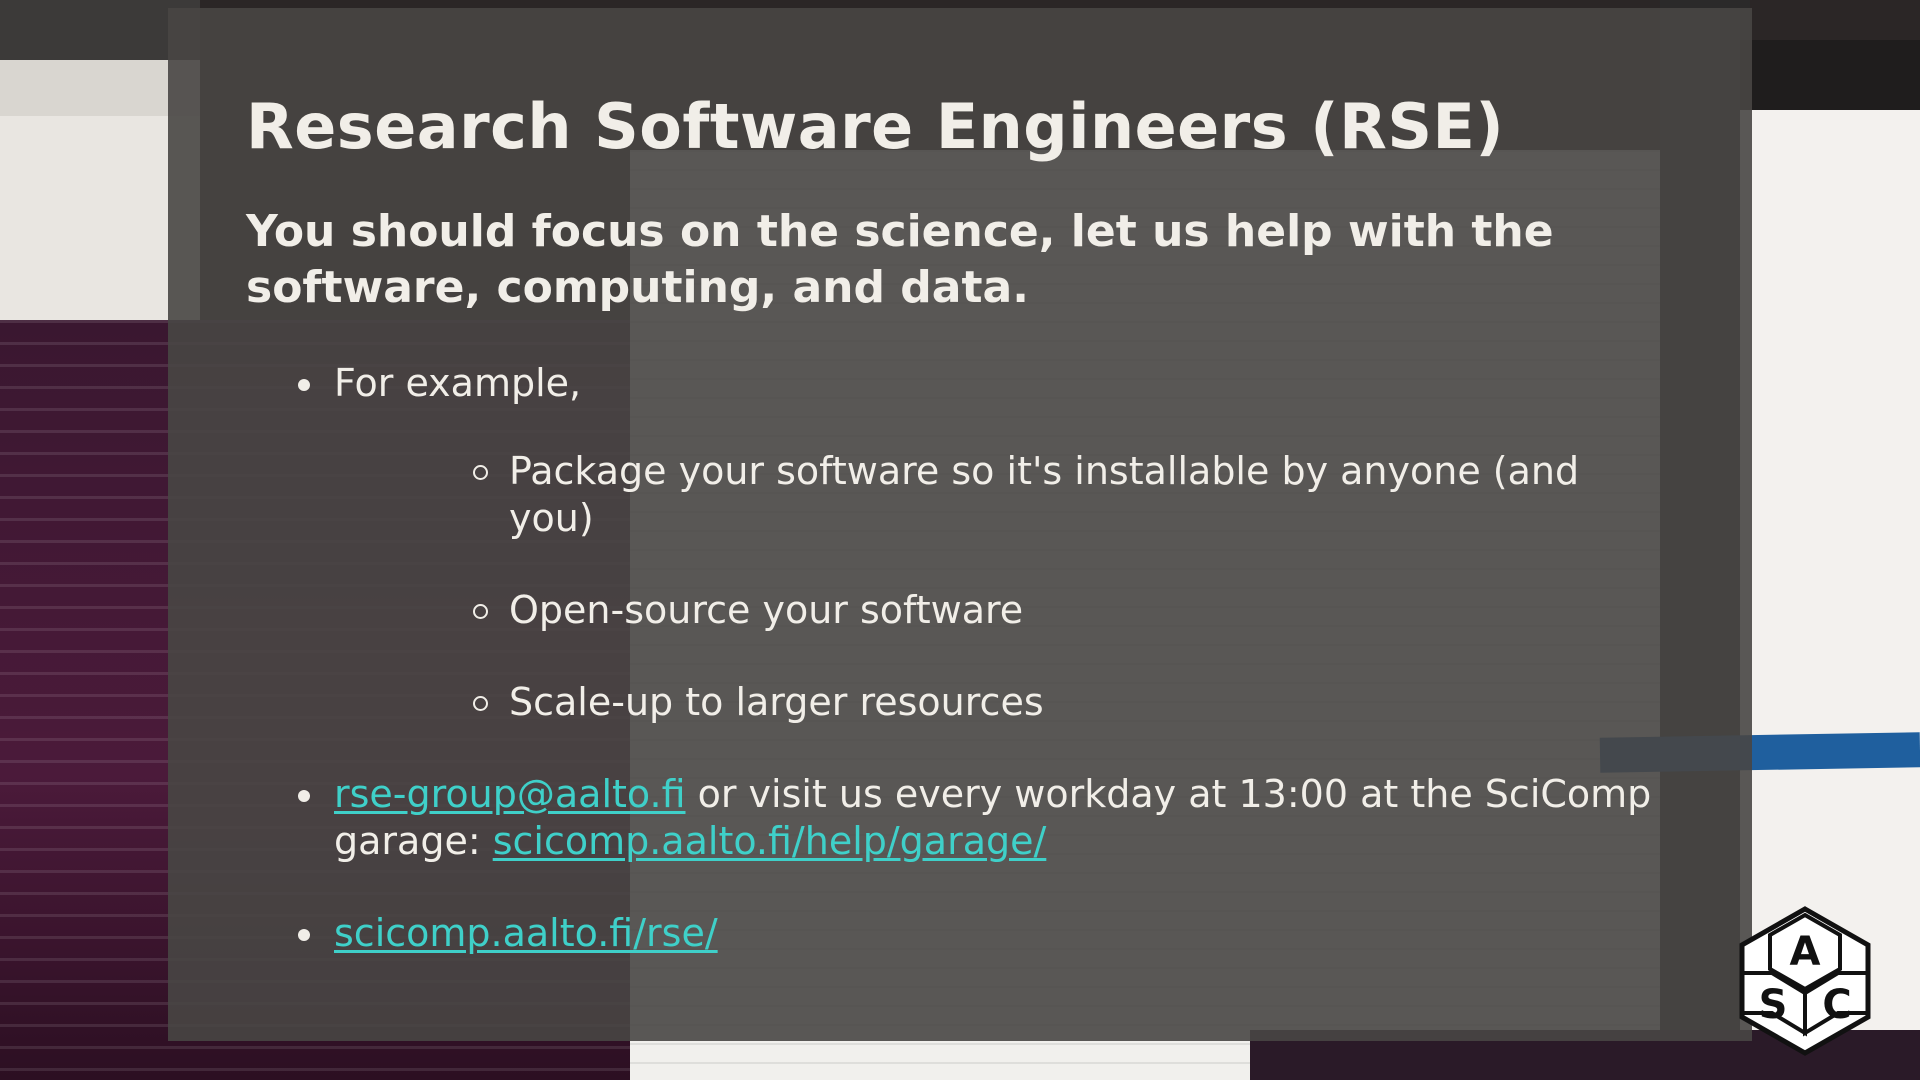 The width and height of the screenshot is (1920, 1080). Describe the element at coordinates (1805, 952) in the screenshot. I see `logo-letter-a: A` at that location.